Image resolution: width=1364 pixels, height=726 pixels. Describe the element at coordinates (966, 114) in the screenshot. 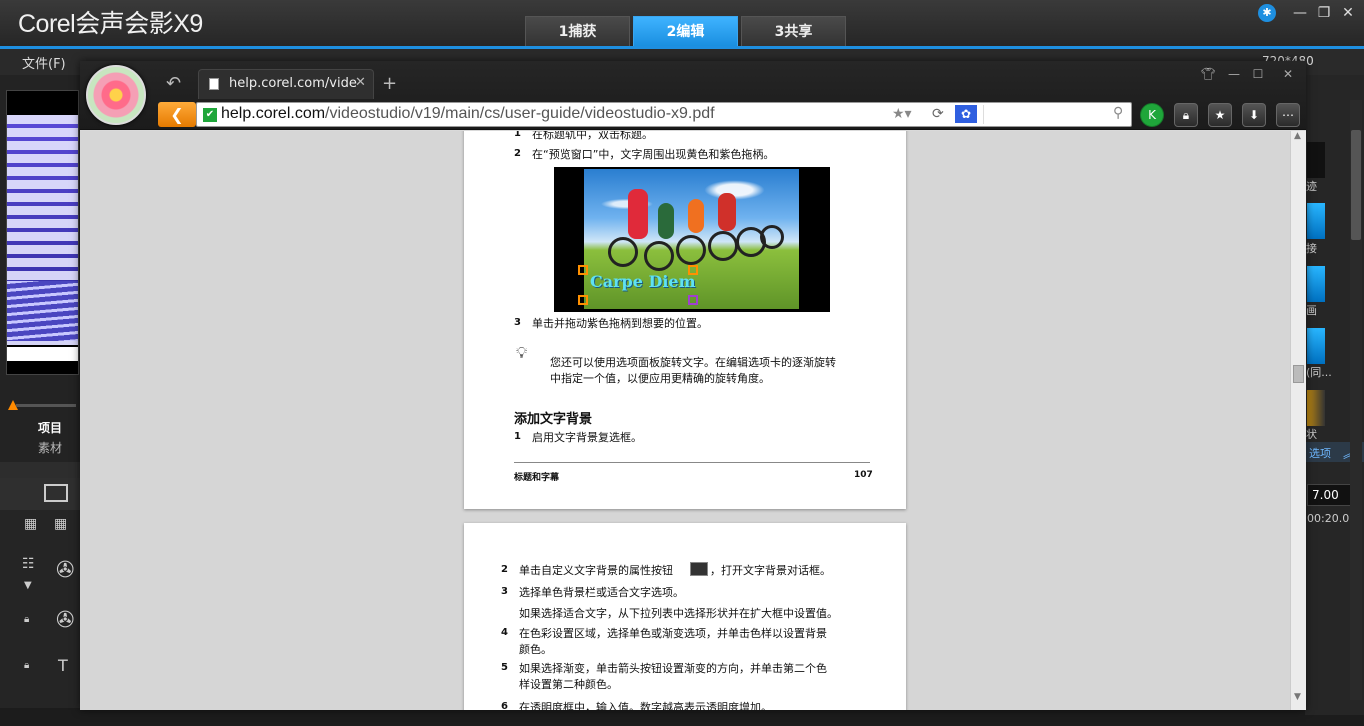

I see `search-engine-icon: ✿` at that location.